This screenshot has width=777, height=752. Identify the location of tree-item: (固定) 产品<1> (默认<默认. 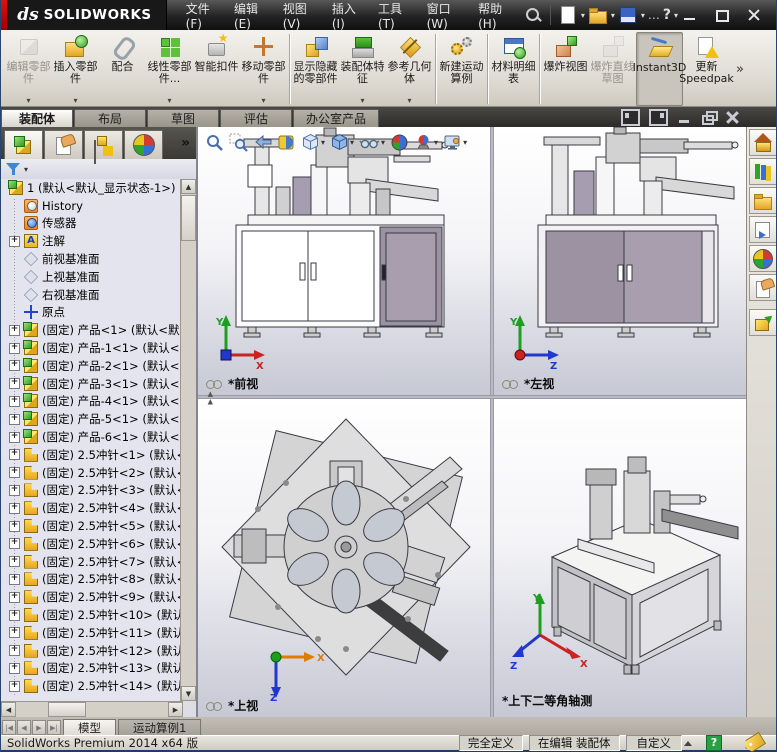
(92, 330).